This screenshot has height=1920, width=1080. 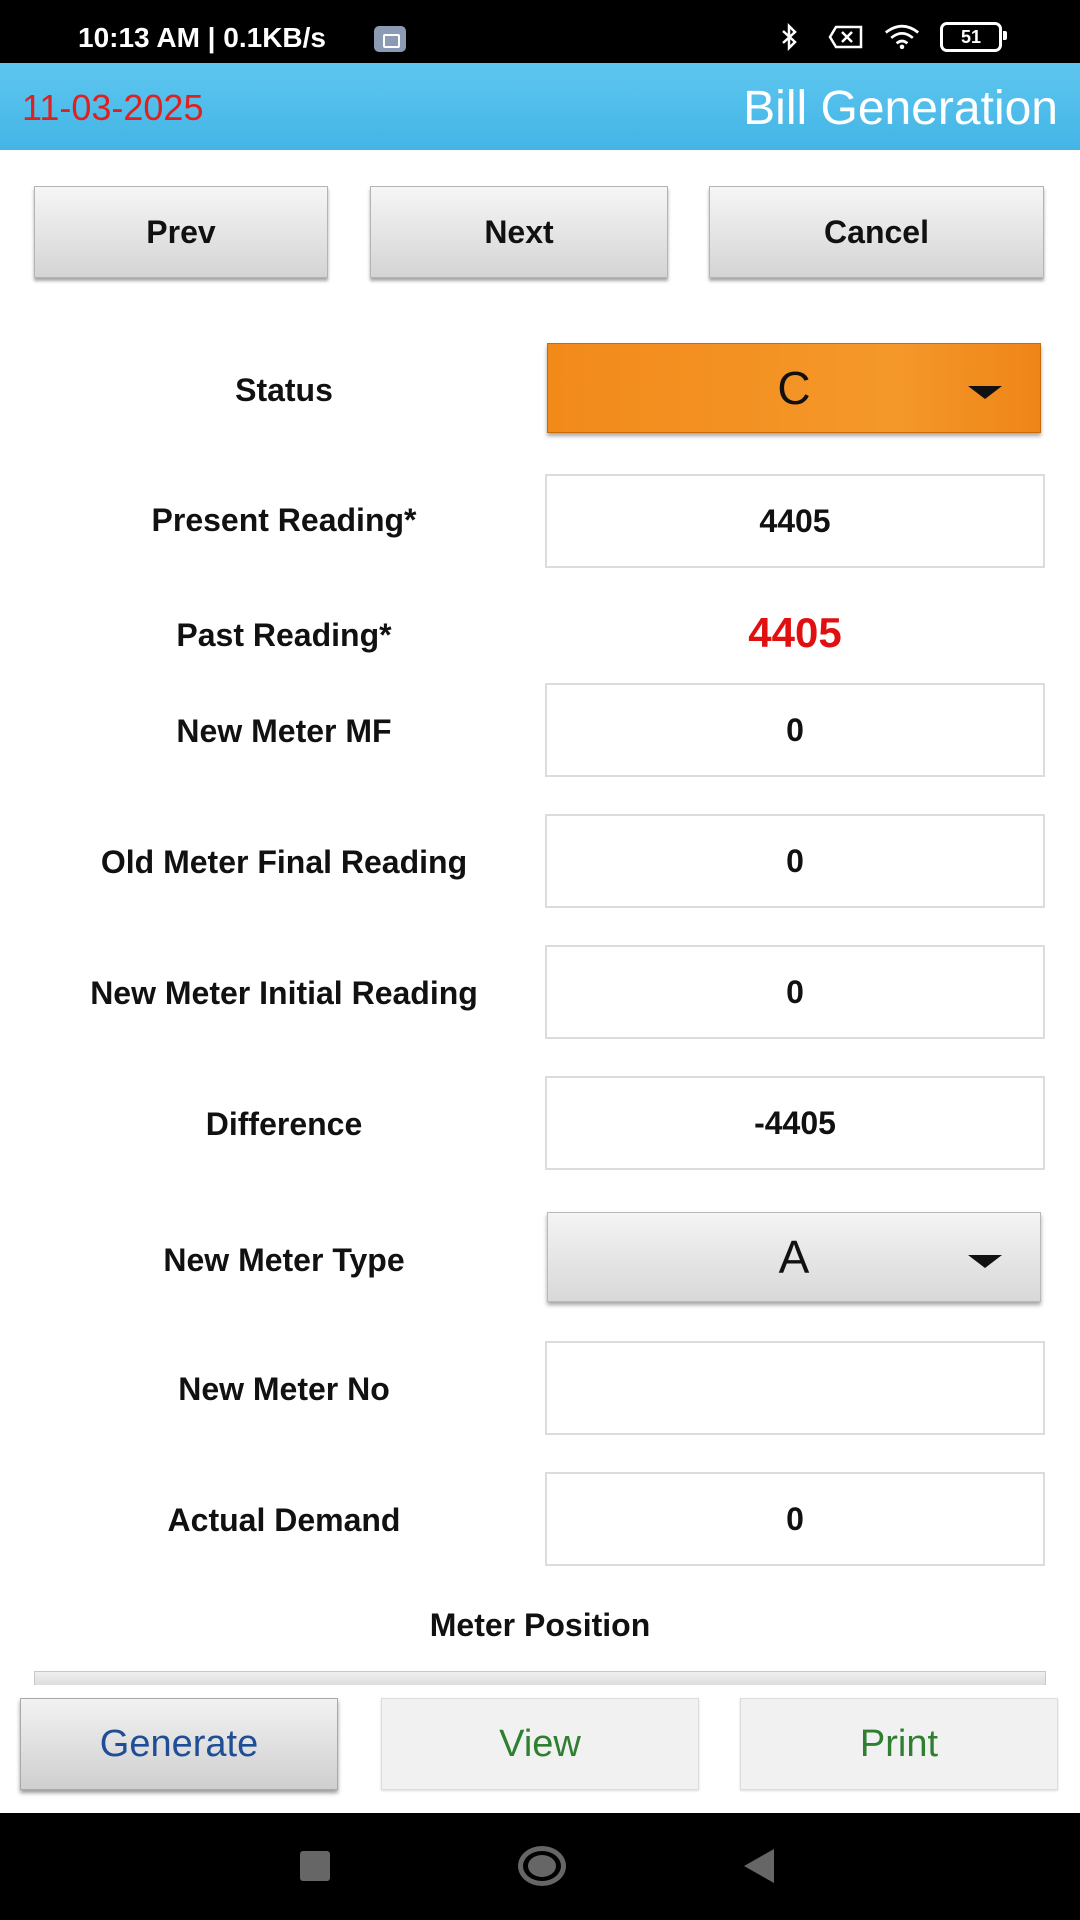 I want to click on status-icons: 51, so click(x=889, y=37).